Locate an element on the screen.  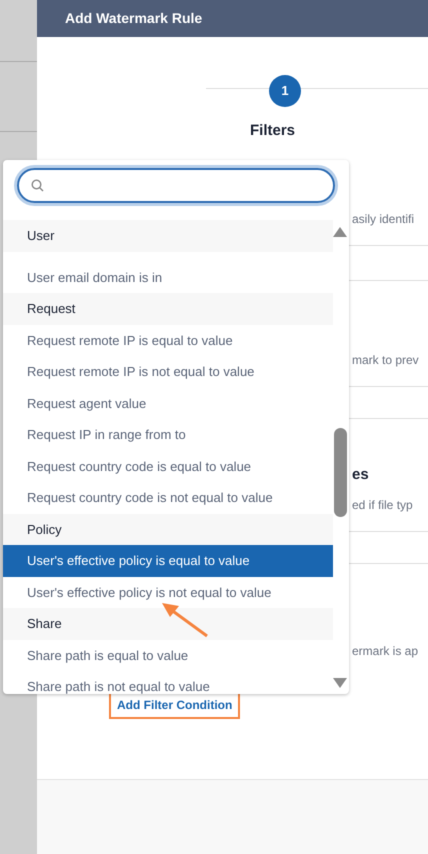
option-group-header: Share is located at coordinates (168, 624).